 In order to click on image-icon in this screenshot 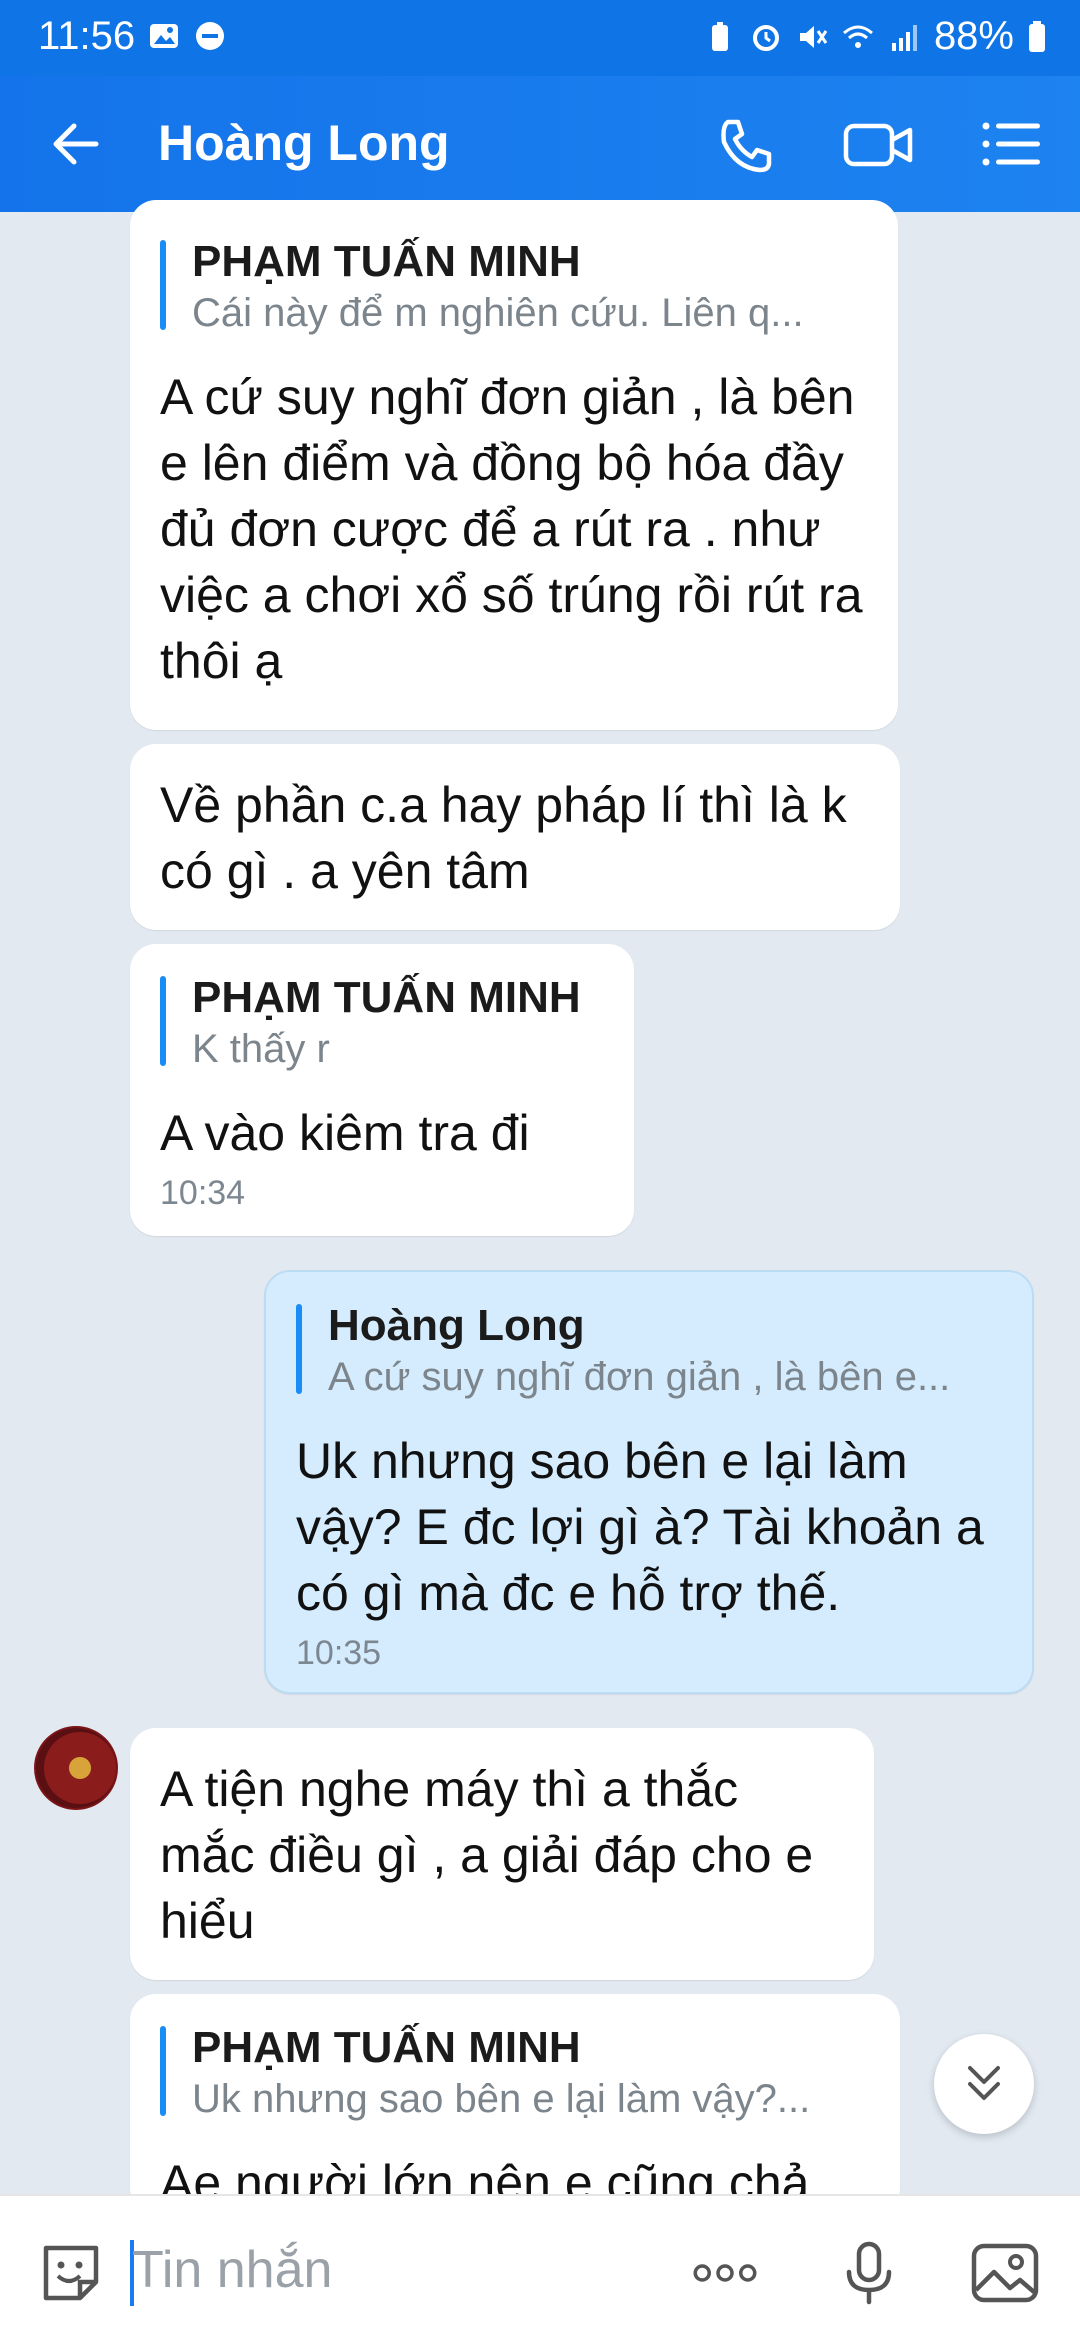, I will do `click(1005, 2273)`.